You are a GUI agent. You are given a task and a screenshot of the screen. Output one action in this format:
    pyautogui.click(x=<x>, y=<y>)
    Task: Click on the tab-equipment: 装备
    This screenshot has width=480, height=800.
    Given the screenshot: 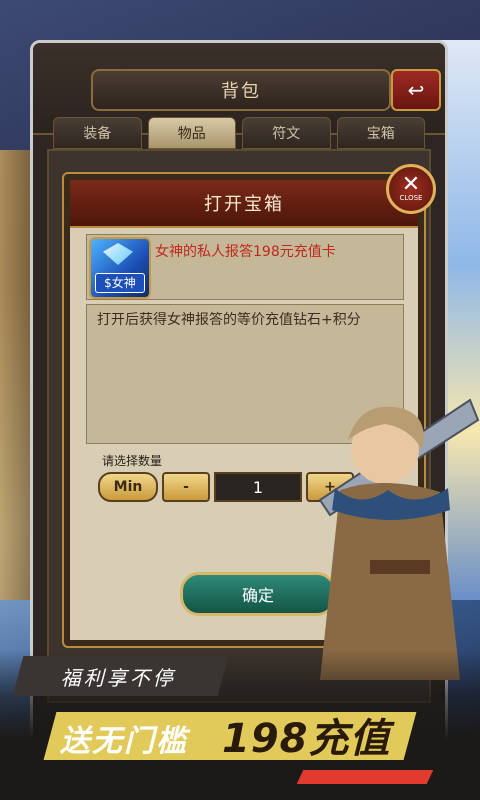 What is the action you would take?
    pyautogui.click(x=97, y=133)
    